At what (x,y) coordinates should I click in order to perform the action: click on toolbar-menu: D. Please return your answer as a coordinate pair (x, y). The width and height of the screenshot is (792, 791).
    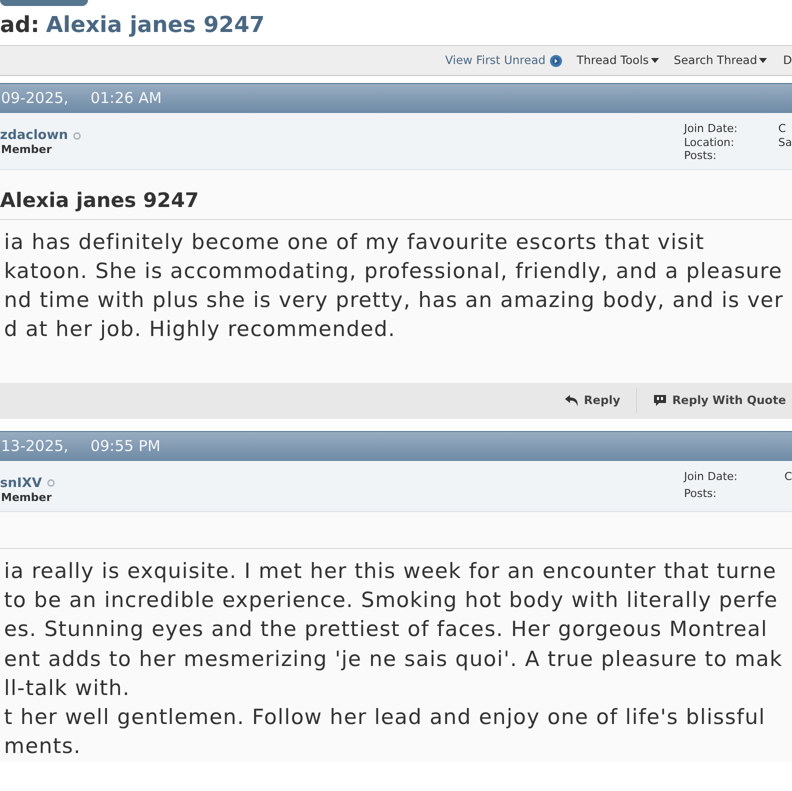
    Looking at the image, I should click on (787, 61).